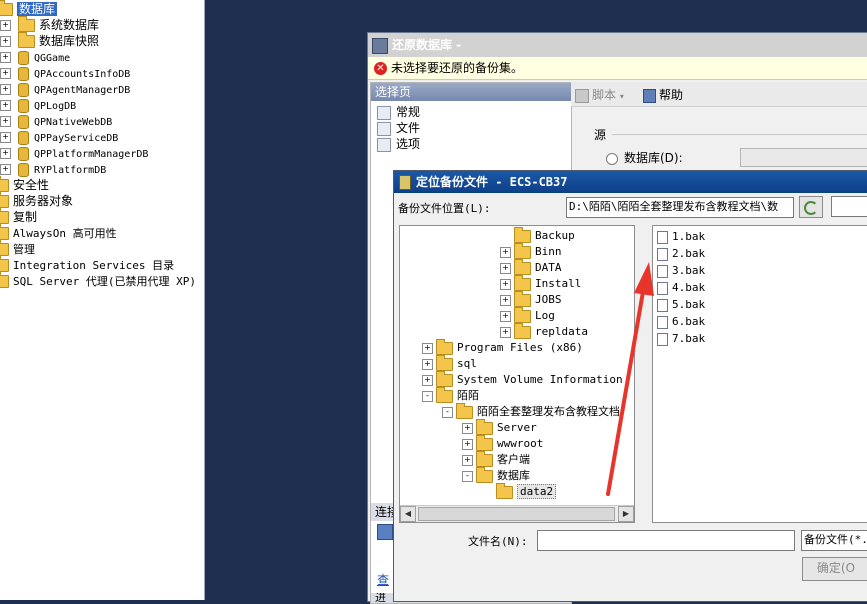 This screenshot has width=867, height=604. Describe the element at coordinates (626, 390) in the screenshot. I see `annotation-arrow-shaft` at that location.